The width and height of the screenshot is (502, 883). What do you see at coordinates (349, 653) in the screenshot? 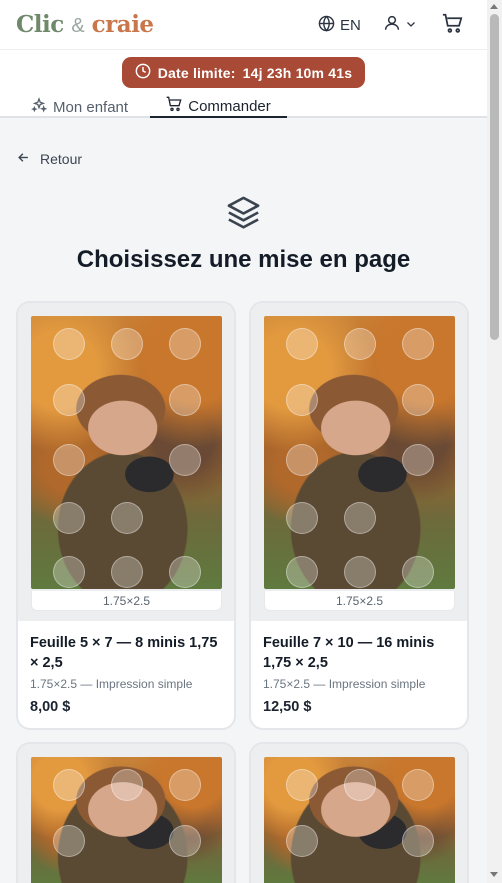
I see `card-title: Feuille 7 × 10 — 16 minis 1,75 × 2,5` at bounding box center [349, 653].